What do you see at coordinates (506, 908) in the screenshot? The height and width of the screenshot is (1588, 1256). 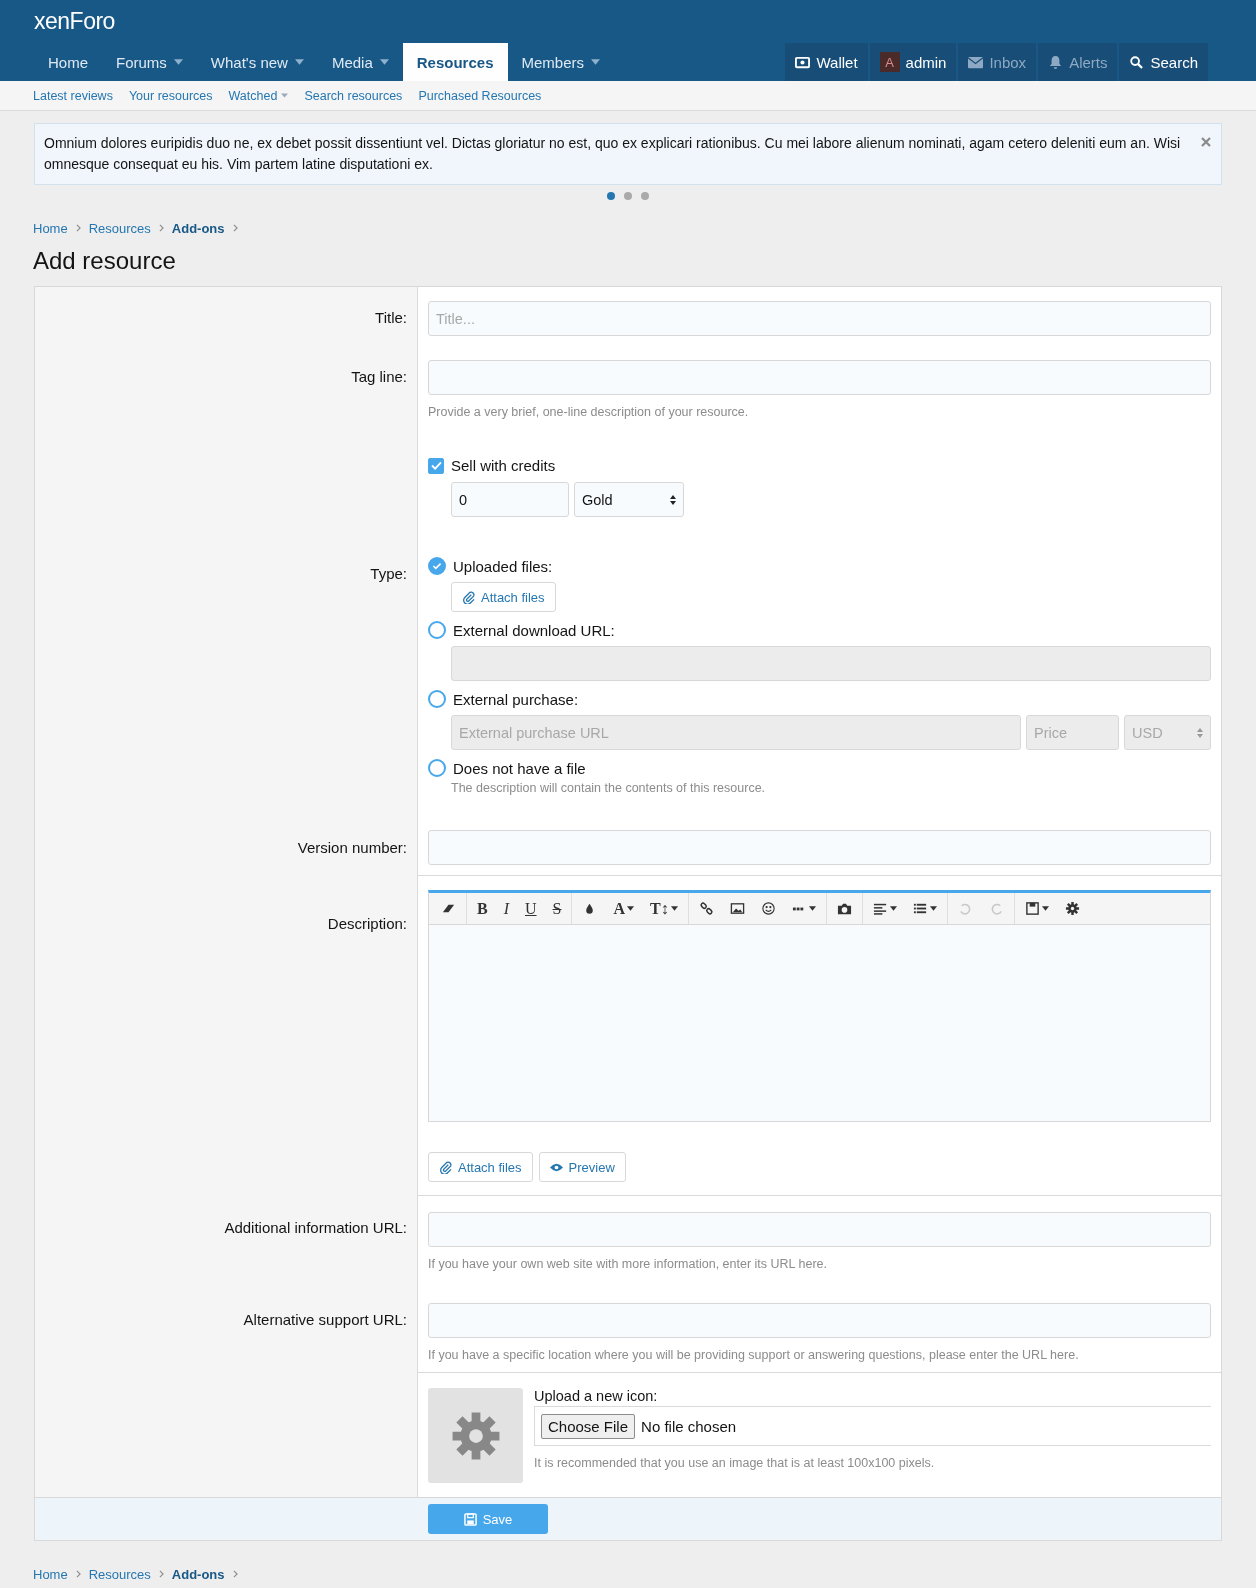 I see `toolbar-button: I` at bounding box center [506, 908].